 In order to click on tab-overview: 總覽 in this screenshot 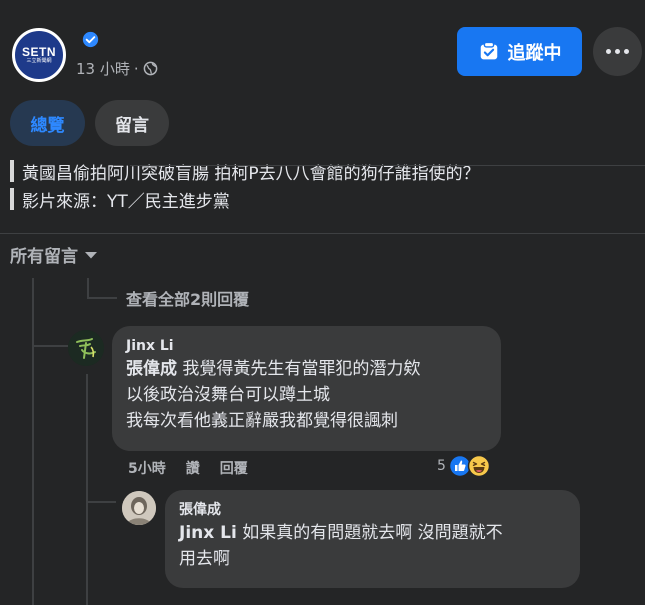, I will do `click(47, 123)`.